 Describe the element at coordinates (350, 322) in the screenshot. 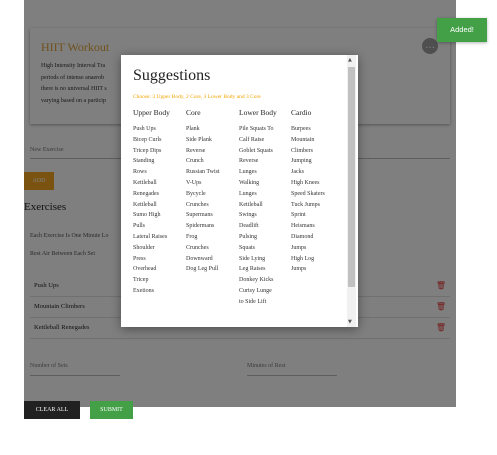

I see `arrow-down-icon: ▼` at that location.